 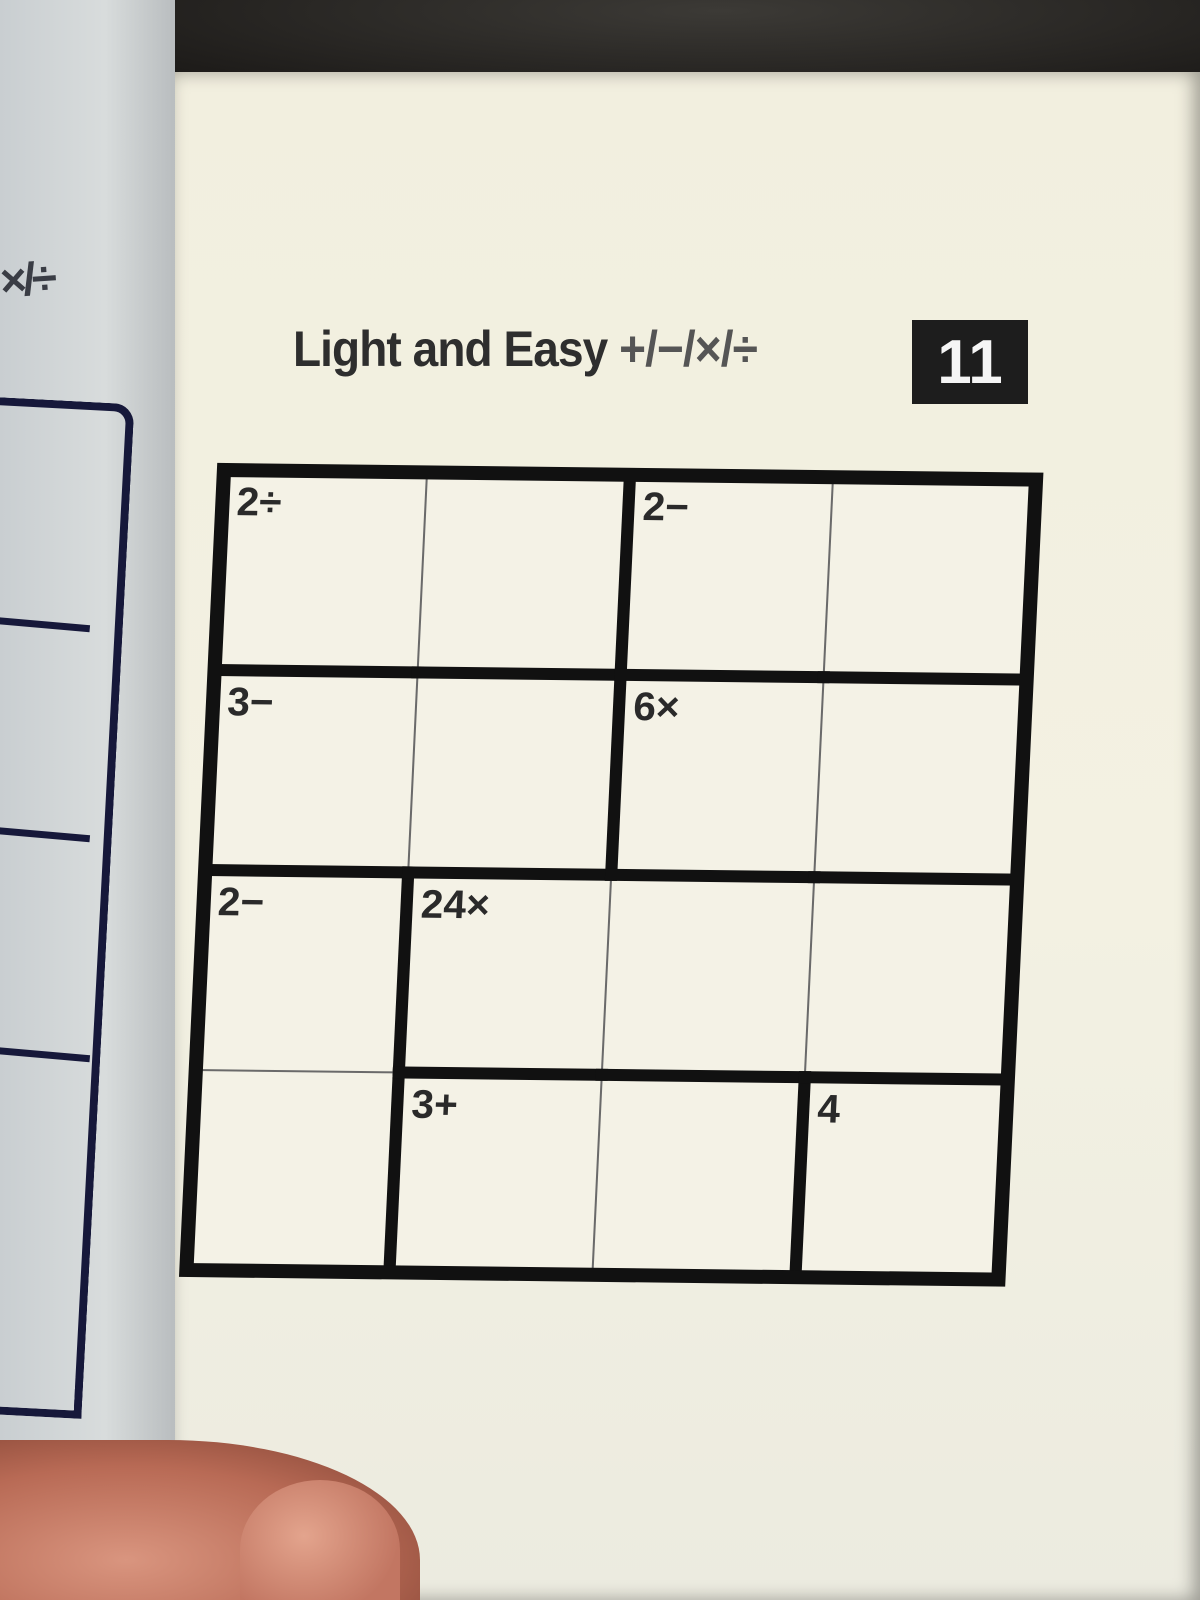 I want to click on left-page-heading-fragment: ×/÷, so click(x=27, y=279).